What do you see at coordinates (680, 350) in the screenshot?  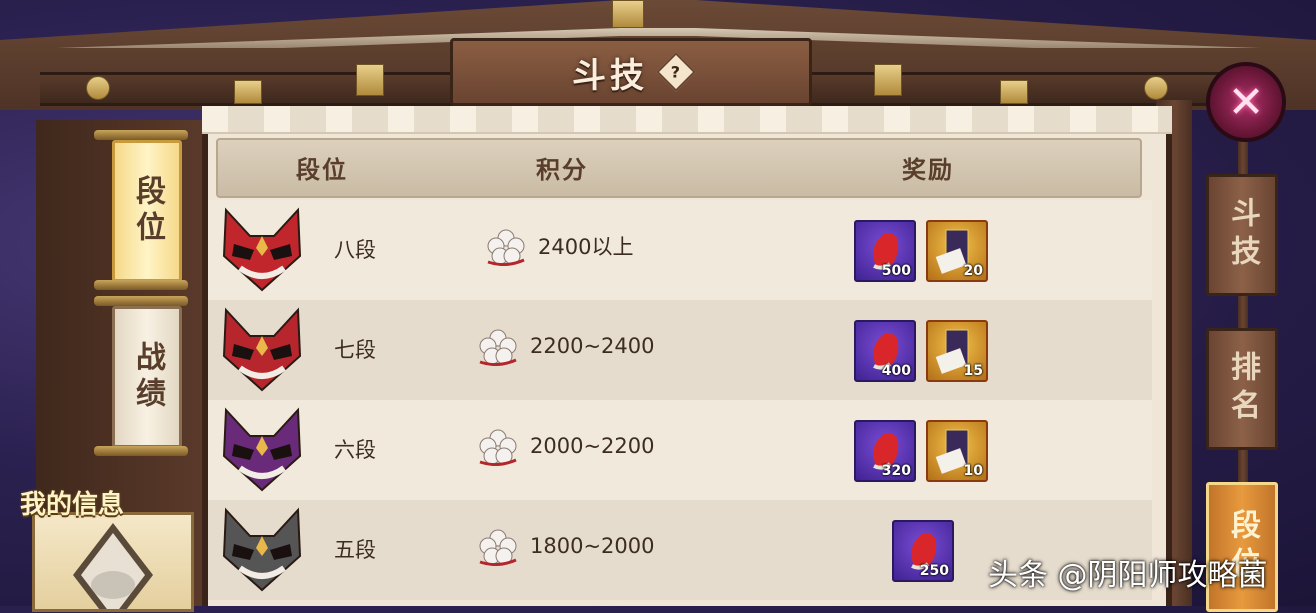 I see `table-row: 七段 2200~2400 400 15` at bounding box center [680, 350].